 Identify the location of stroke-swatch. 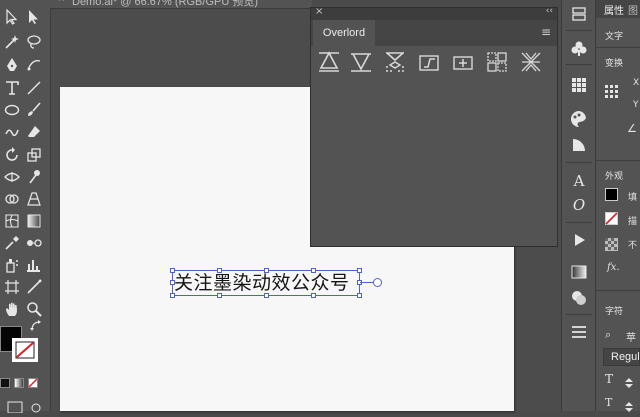
(611, 218).